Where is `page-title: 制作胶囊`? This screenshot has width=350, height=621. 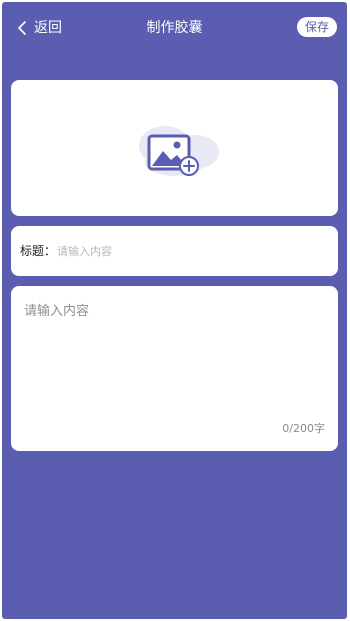 page-title: 制作胶囊 is located at coordinates (174, 28).